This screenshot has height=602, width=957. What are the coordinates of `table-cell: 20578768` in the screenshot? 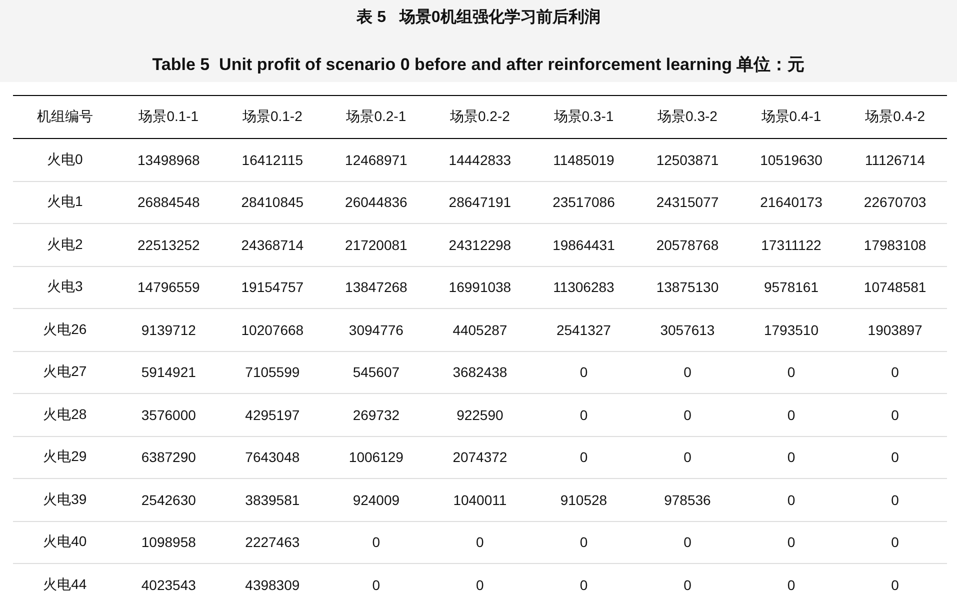 It's located at (688, 245).